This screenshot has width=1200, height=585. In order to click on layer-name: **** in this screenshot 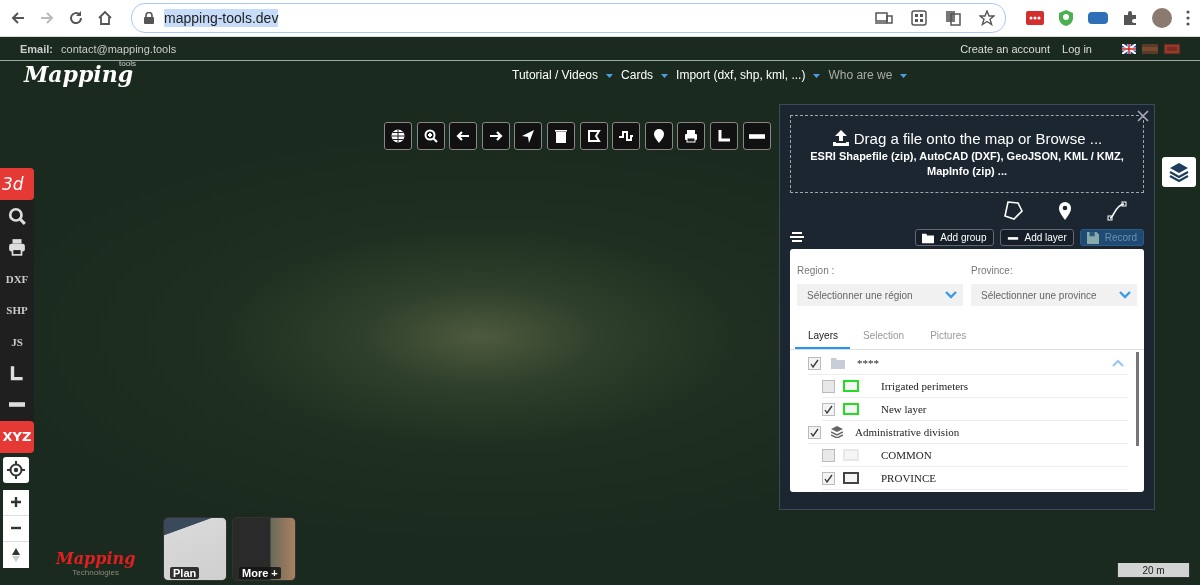, I will do `click(868, 363)`.